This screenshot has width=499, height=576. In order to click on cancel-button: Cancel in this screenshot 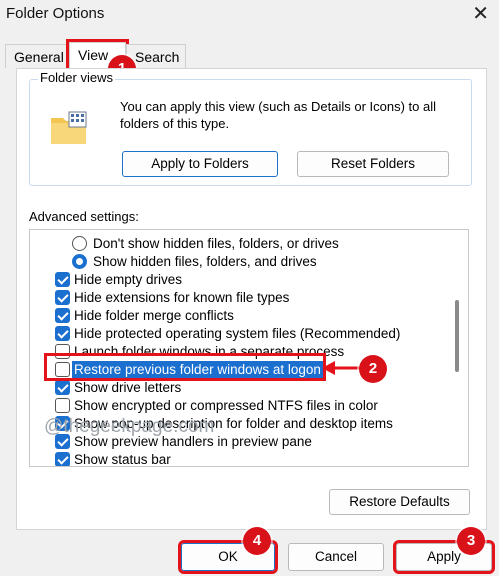, I will do `click(336, 557)`.